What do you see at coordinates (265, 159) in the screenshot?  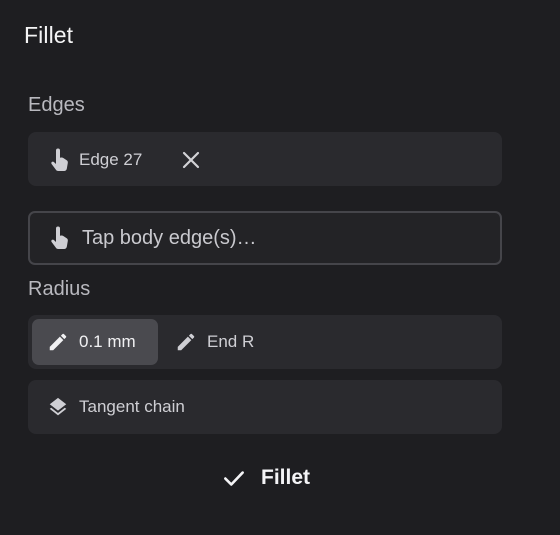 I see `selected-edges-list: Edge 27` at bounding box center [265, 159].